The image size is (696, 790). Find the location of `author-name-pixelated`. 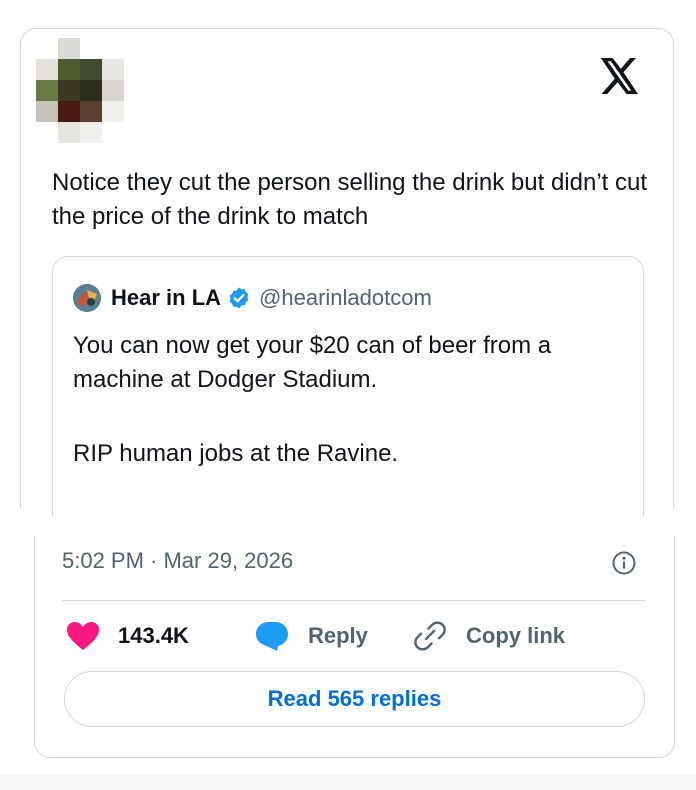

author-name-pixelated is located at coordinates (239, 79).